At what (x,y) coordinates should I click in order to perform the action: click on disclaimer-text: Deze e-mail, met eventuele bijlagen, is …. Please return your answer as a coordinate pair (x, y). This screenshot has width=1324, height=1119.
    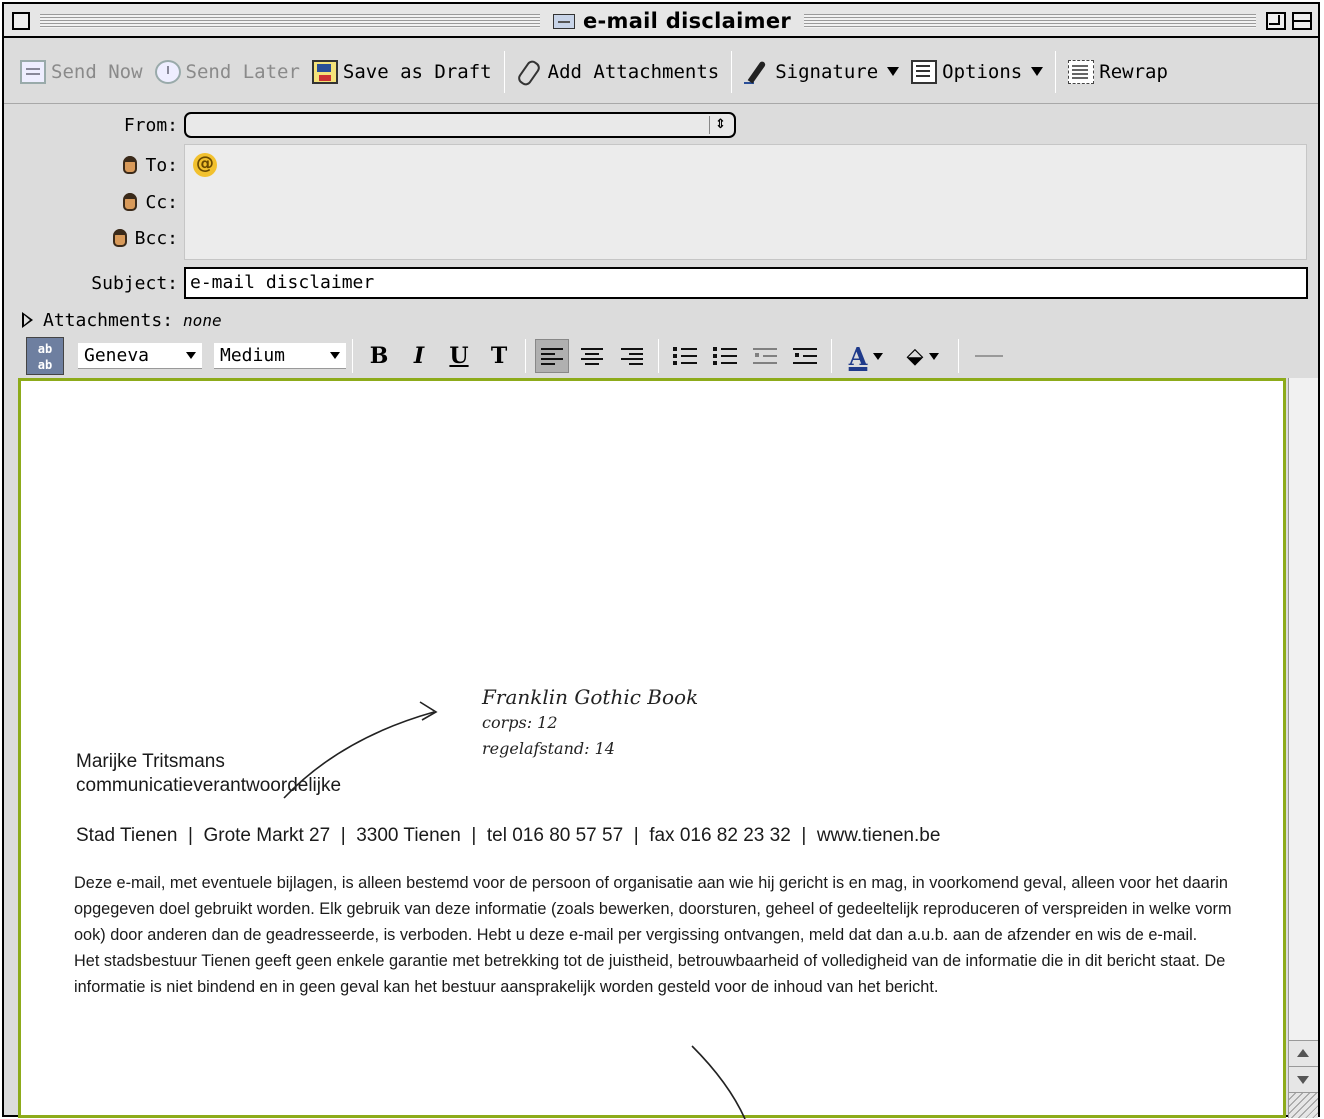
    Looking at the image, I should click on (654, 935).